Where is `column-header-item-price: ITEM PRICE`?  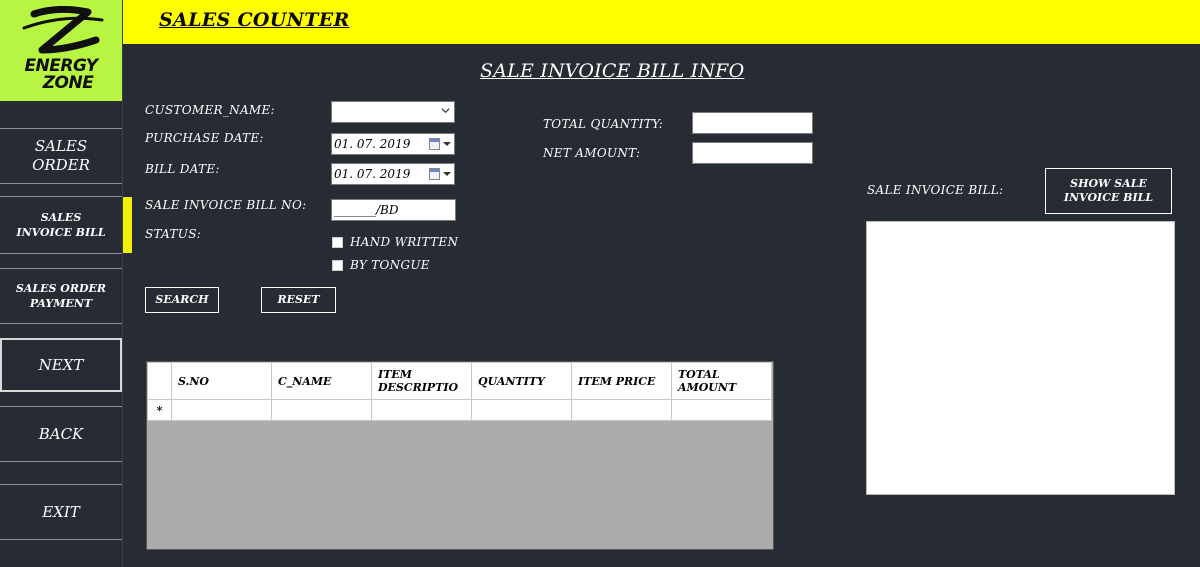
column-header-item-price: ITEM PRICE is located at coordinates (621, 381).